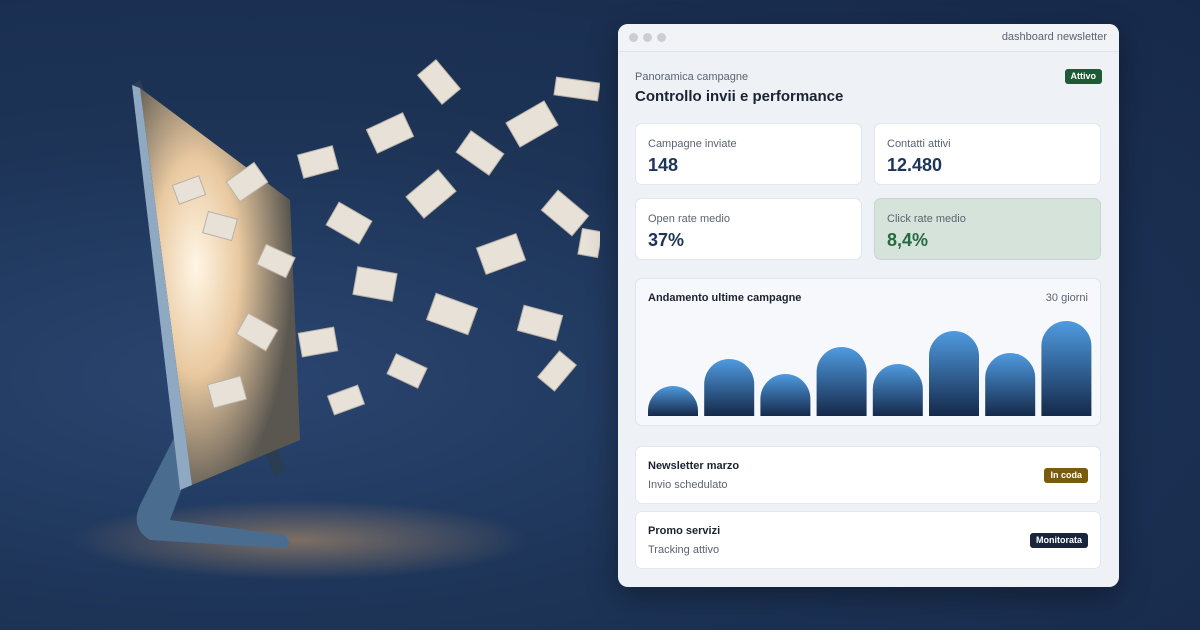  I want to click on stat-label: Open rate medio, so click(689, 219).